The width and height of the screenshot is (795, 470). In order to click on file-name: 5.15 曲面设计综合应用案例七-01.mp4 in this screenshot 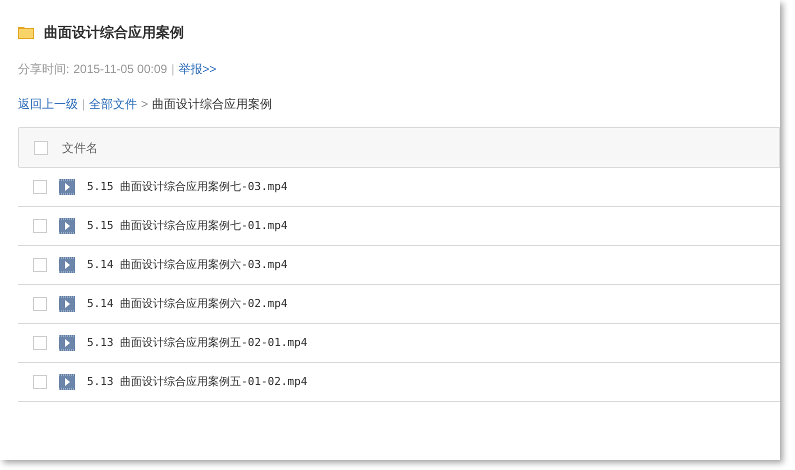, I will do `click(187, 226)`.